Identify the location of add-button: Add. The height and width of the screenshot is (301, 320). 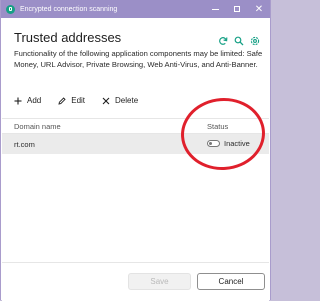
(27, 100).